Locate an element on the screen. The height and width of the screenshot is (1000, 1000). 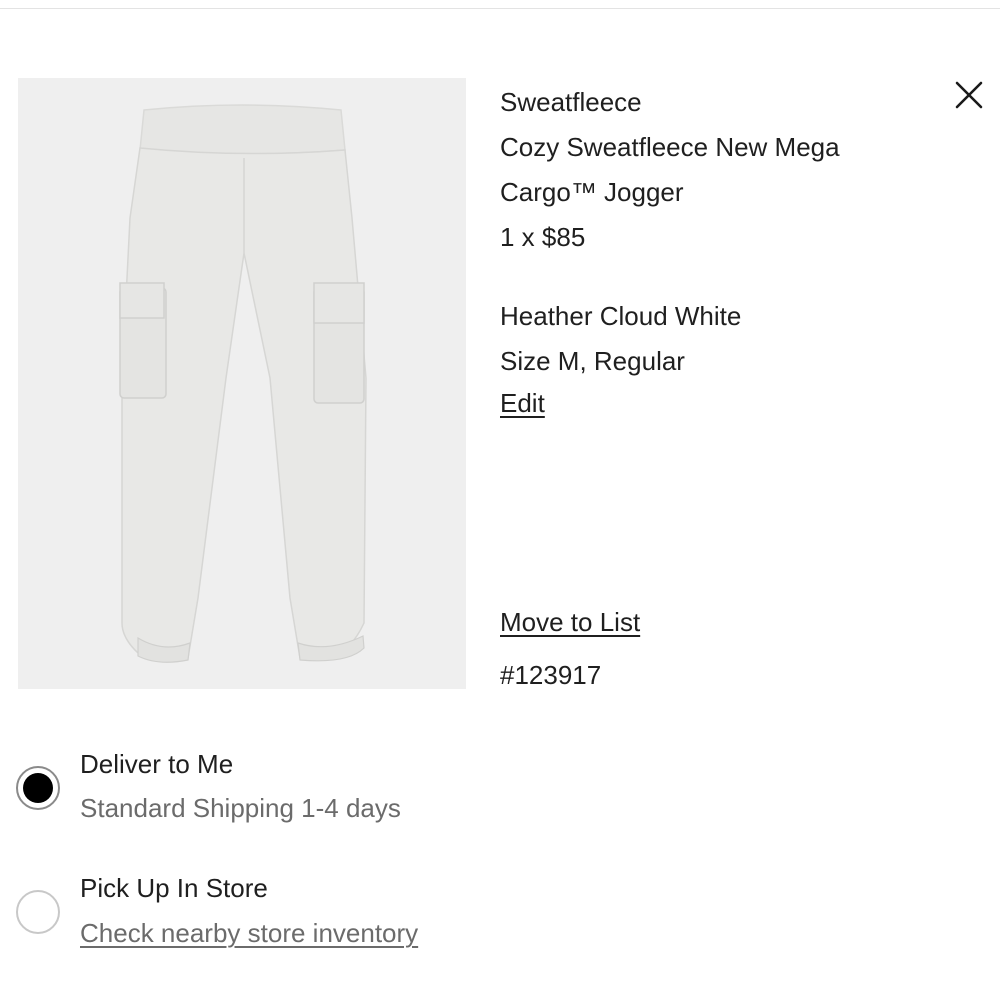
move-to-list-link: Move to List is located at coordinates (570, 622).